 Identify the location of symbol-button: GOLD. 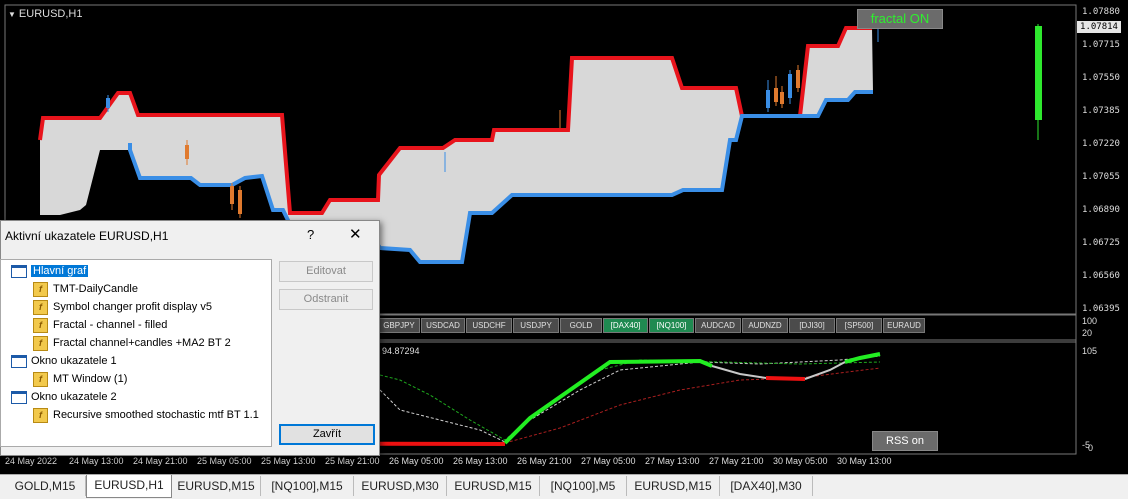
(581, 325).